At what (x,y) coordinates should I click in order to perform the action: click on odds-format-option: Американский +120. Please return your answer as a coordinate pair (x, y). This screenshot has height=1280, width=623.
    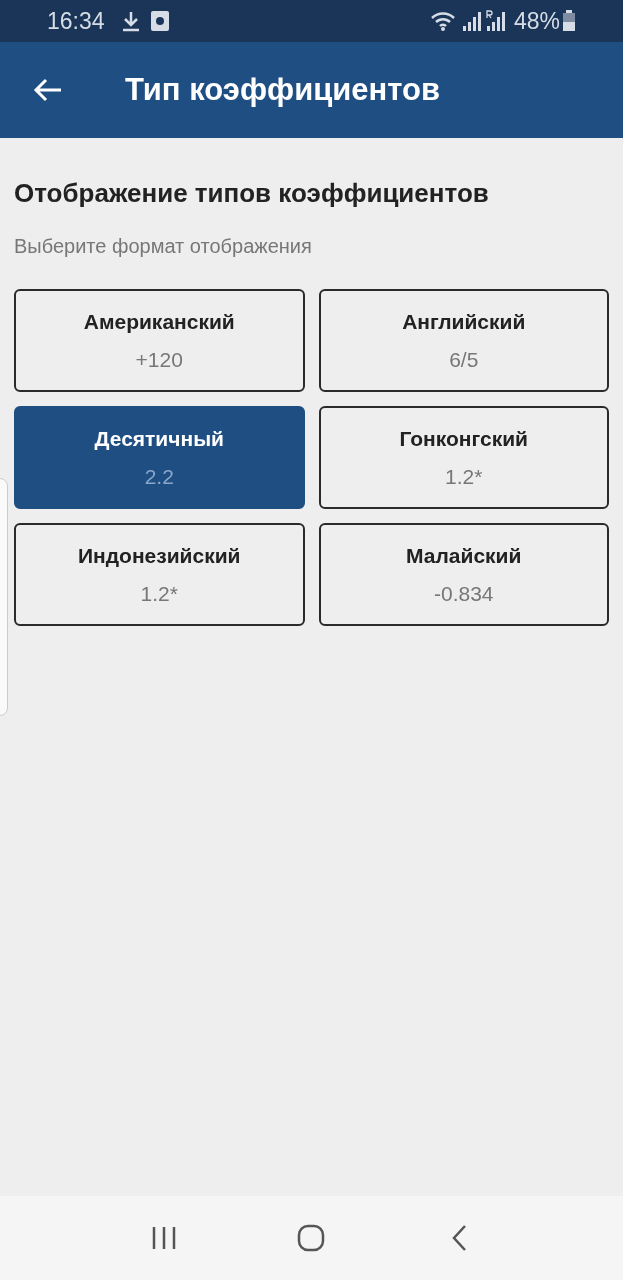
    Looking at the image, I should click on (159, 340).